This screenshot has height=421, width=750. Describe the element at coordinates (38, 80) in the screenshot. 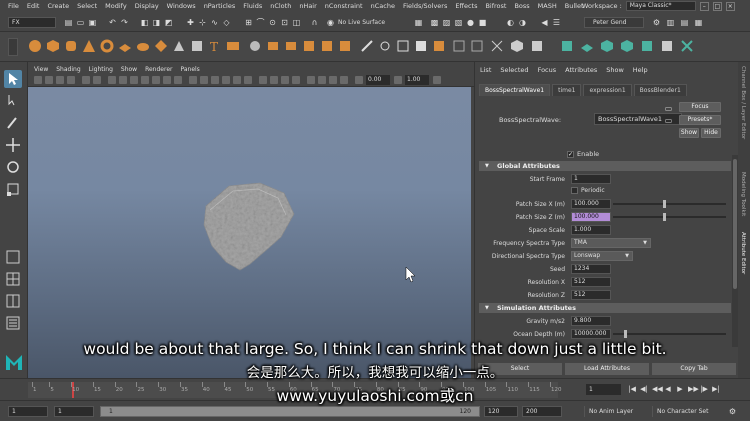

I see `camera-select-icon` at that location.